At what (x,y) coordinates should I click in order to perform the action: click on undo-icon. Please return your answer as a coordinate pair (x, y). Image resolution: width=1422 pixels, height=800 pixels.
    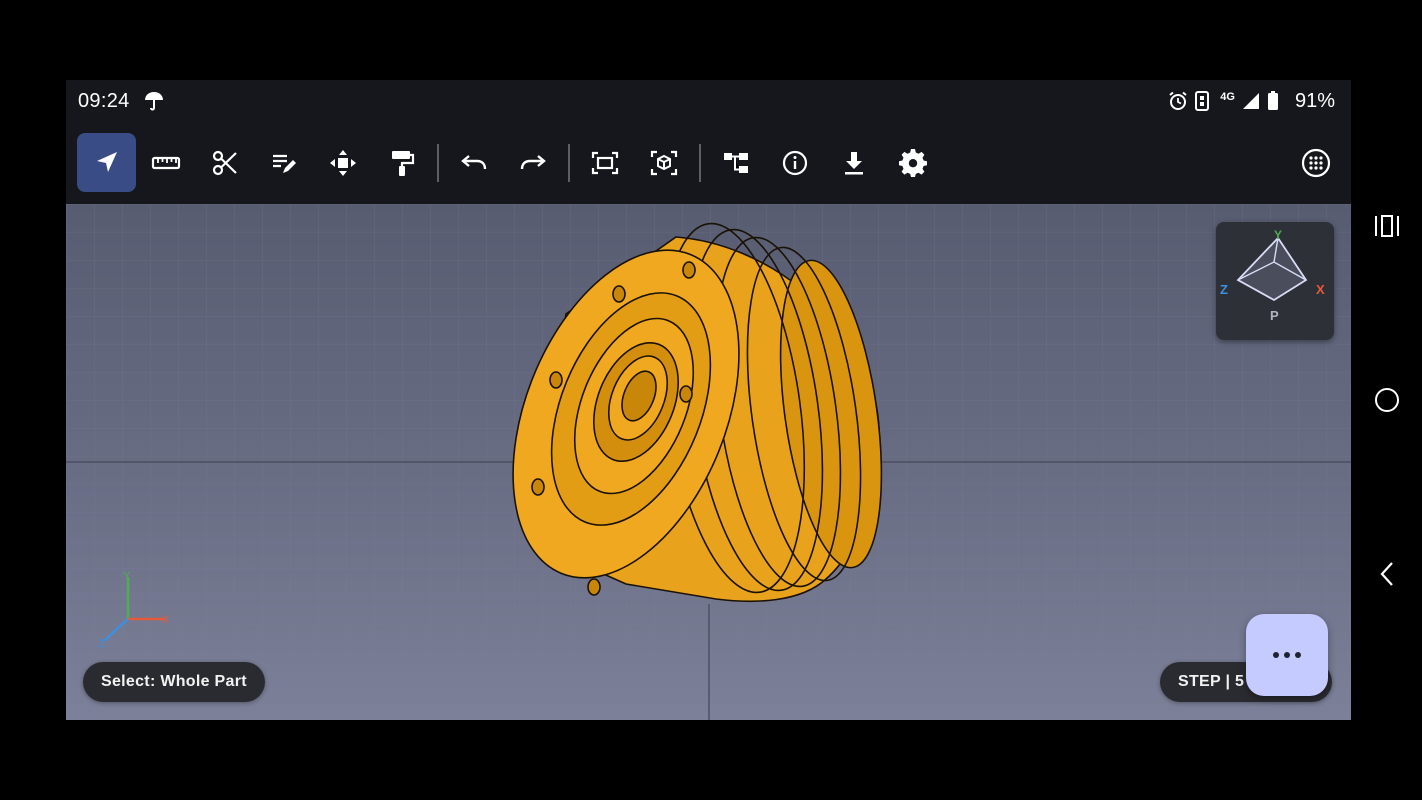
    Looking at the image, I should click on (473, 161).